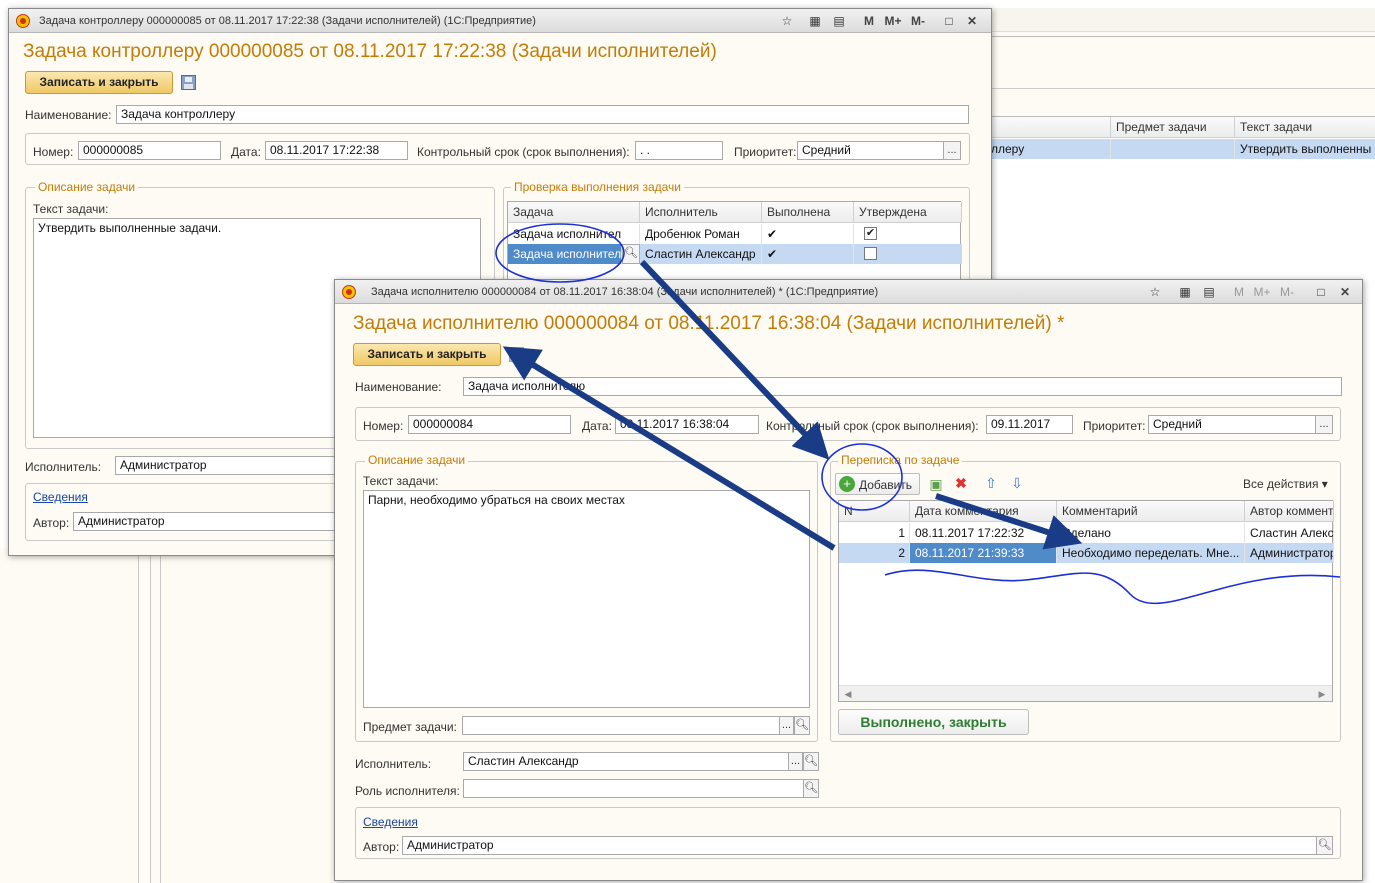 This screenshot has width=1375, height=883. What do you see at coordinates (1112, 587) in the screenshot?
I see `underline-scribble` at bounding box center [1112, 587].